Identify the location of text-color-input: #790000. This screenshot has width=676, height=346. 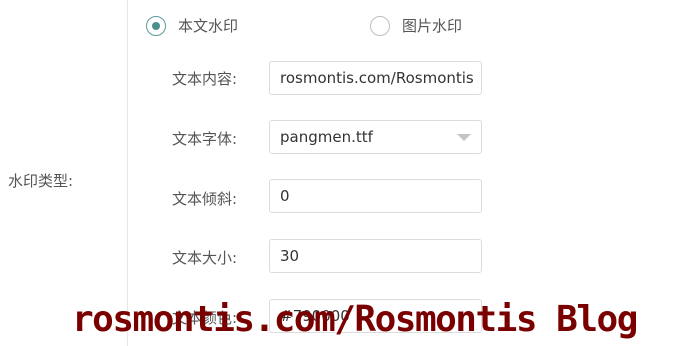
(375, 316).